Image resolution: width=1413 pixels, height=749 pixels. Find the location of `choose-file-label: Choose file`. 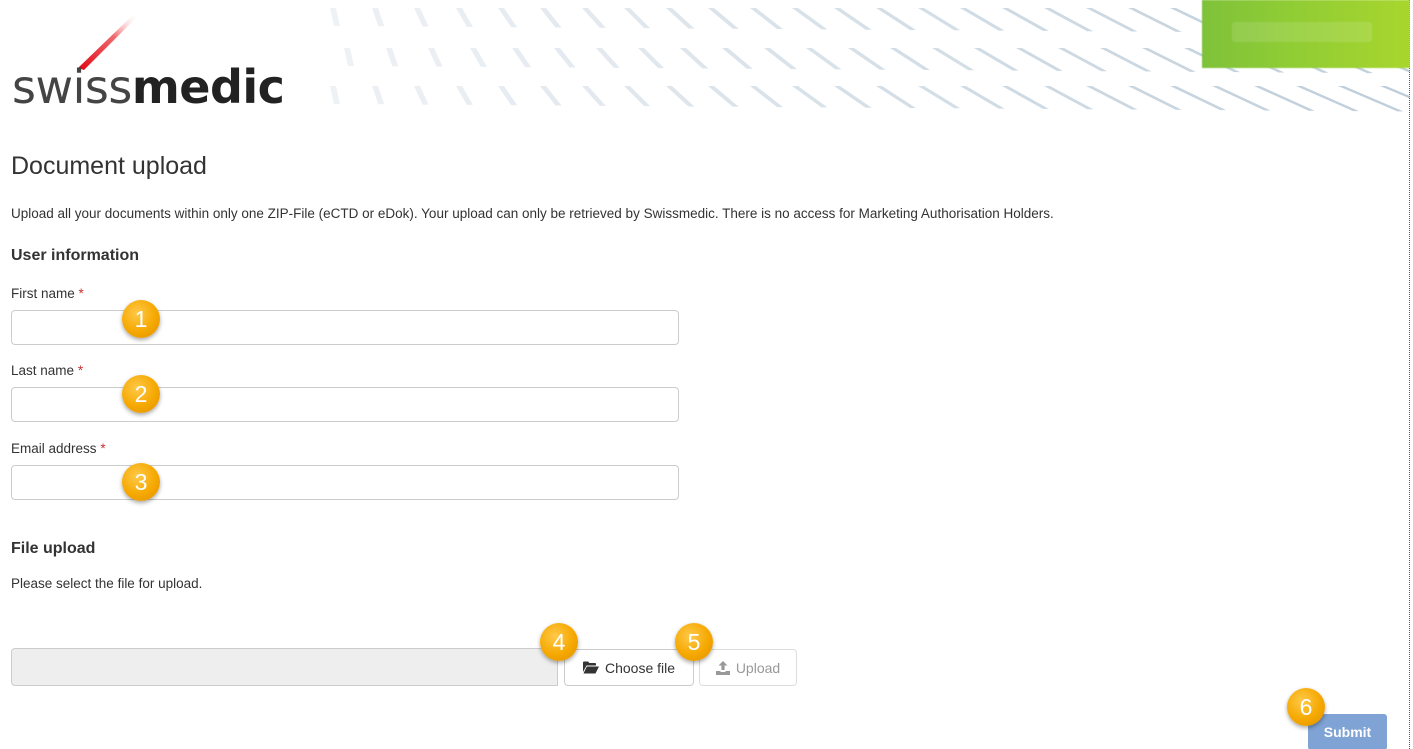

choose-file-label: Choose file is located at coordinates (640, 667).